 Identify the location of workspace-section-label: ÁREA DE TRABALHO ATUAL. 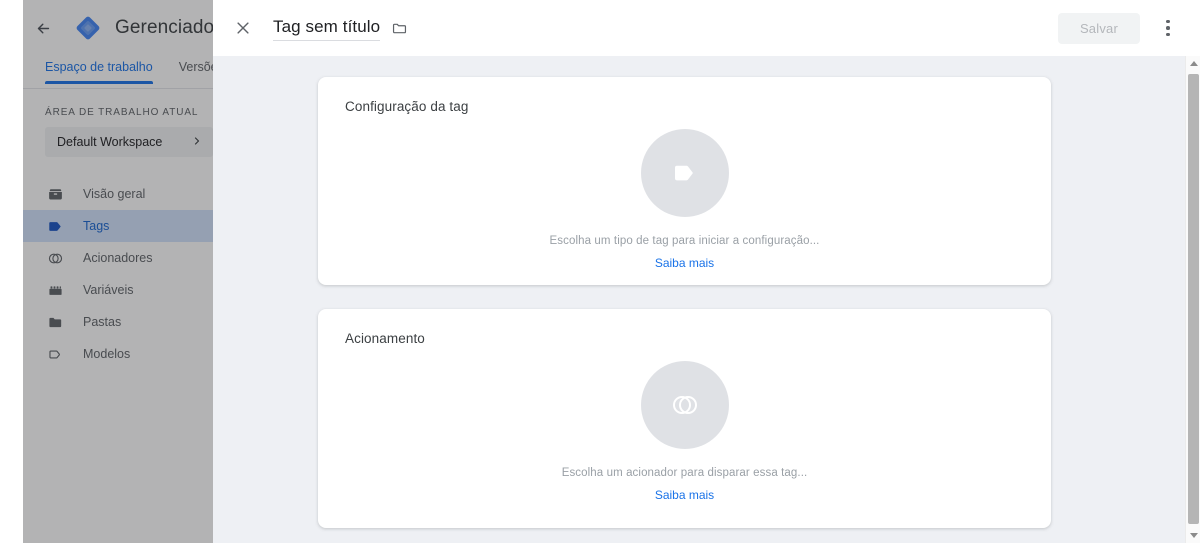
(122, 112).